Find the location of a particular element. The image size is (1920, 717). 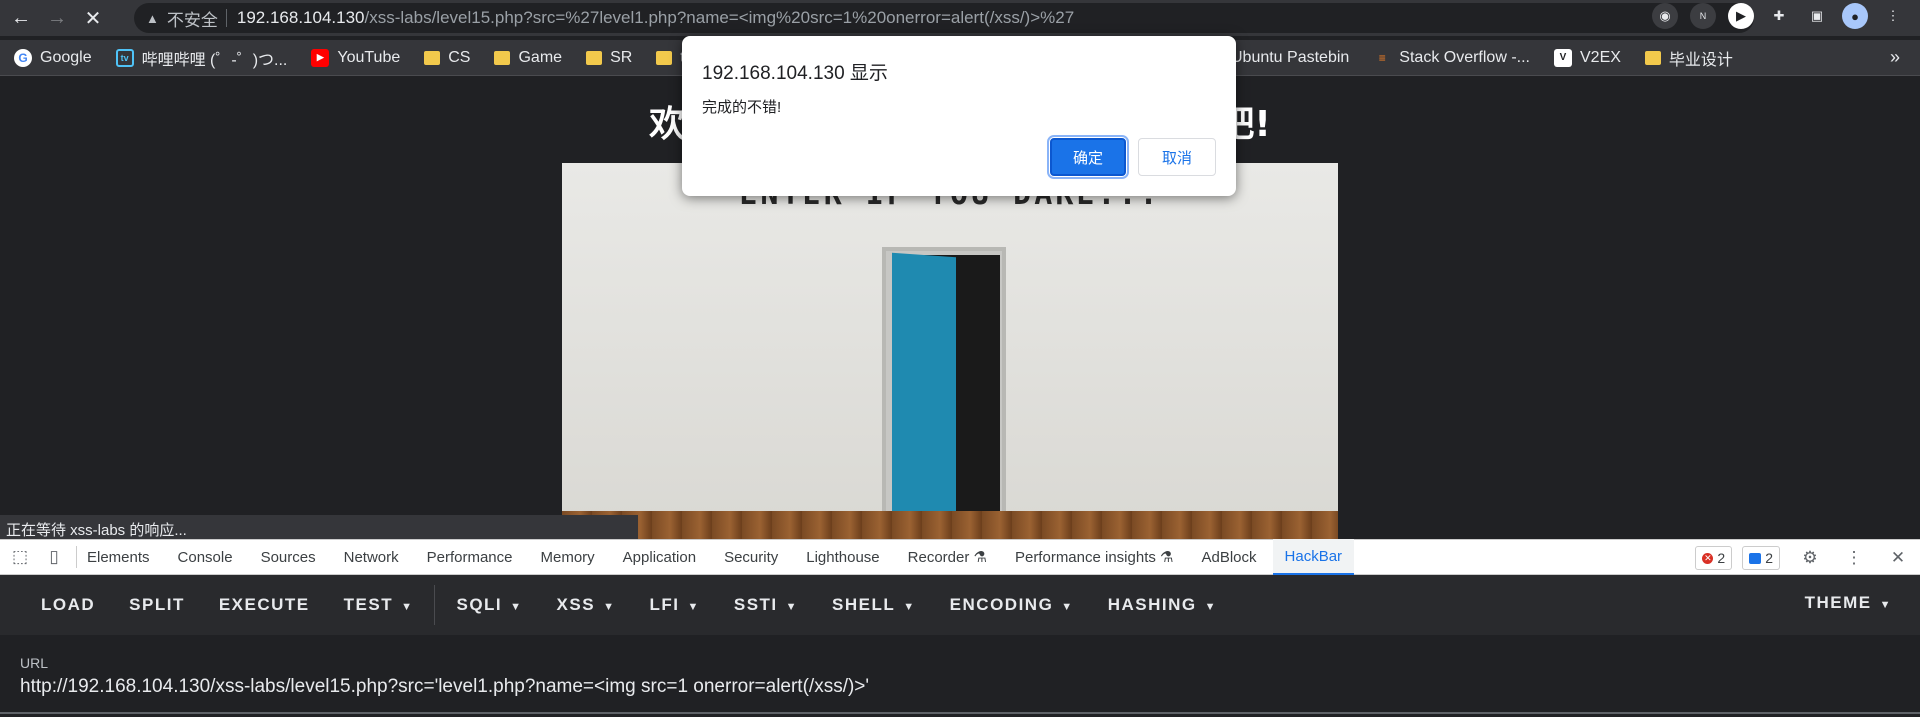

menu-label: SPLIT is located at coordinates (157, 604).